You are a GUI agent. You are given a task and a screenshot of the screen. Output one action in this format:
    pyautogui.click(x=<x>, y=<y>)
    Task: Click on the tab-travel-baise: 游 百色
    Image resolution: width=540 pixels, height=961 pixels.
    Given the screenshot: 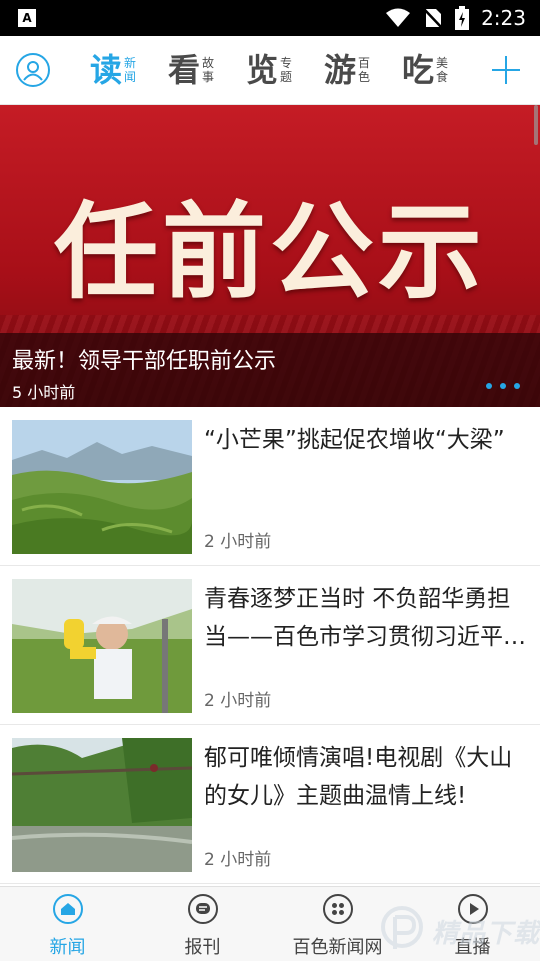 What is the action you would take?
    pyautogui.click(x=348, y=70)
    